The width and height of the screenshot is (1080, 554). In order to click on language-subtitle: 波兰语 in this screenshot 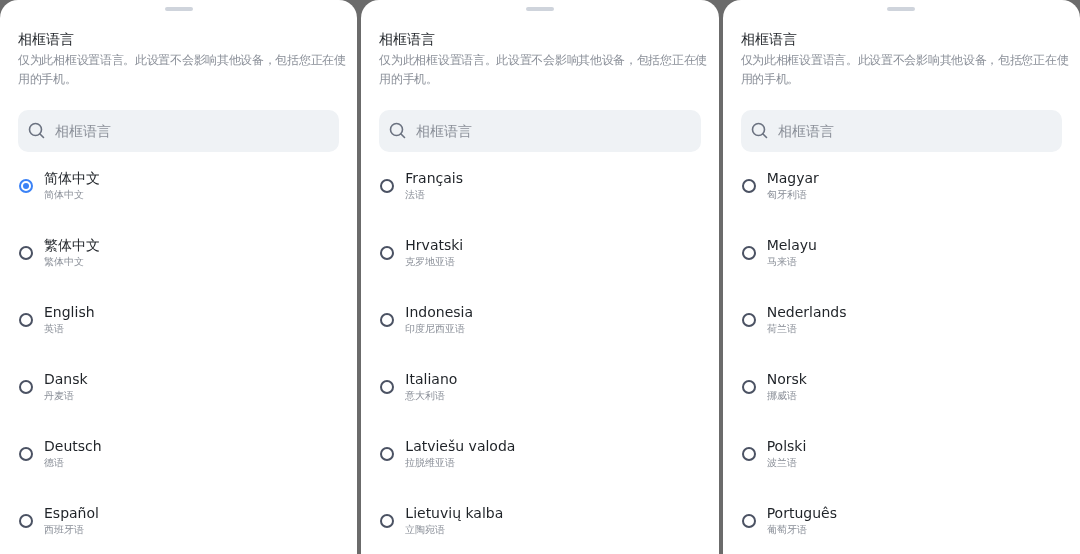, I will do `click(782, 463)`.